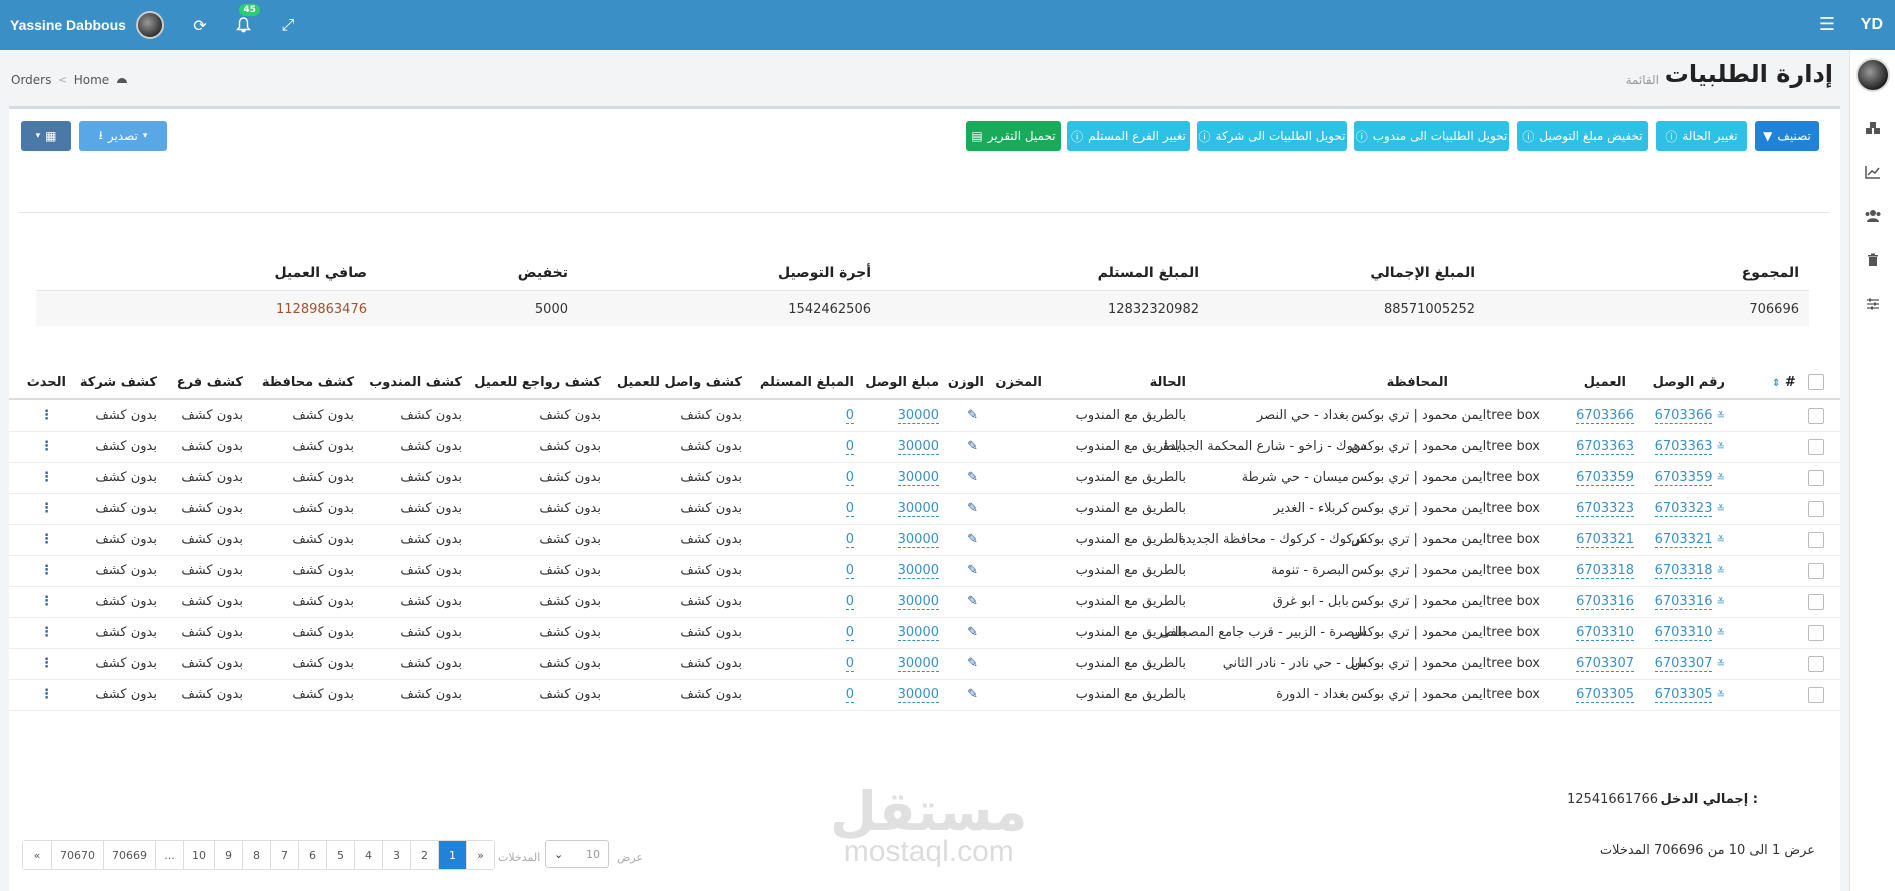 This screenshot has width=1895, height=891. I want to click on receipt-number: 6703359, so click(1605, 478).